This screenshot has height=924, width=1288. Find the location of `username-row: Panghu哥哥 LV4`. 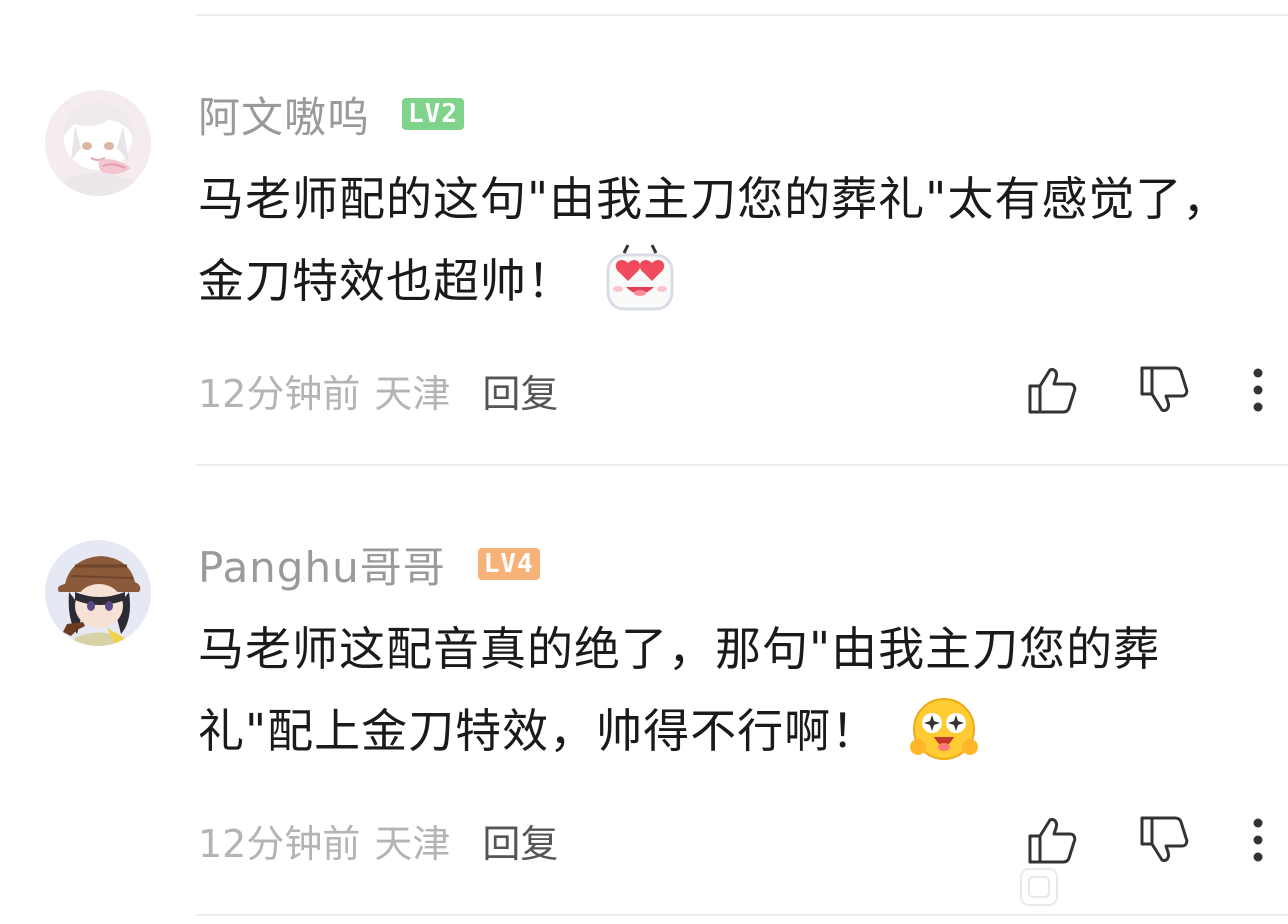

username-row: Panghu哥哥 LV4 is located at coordinates (369, 564).